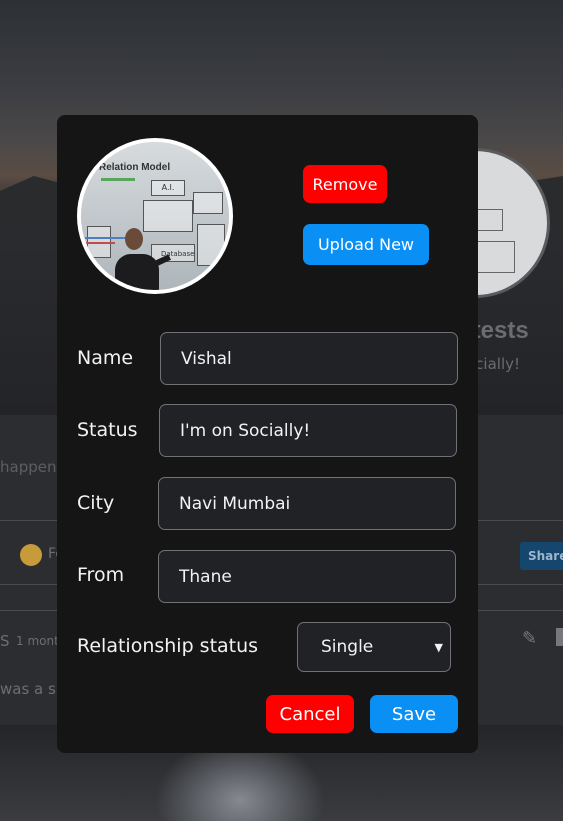 Image resolution: width=563 pixels, height=821 pixels. What do you see at coordinates (345, 184) in the screenshot?
I see `remove-photo-button: Remove` at bounding box center [345, 184].